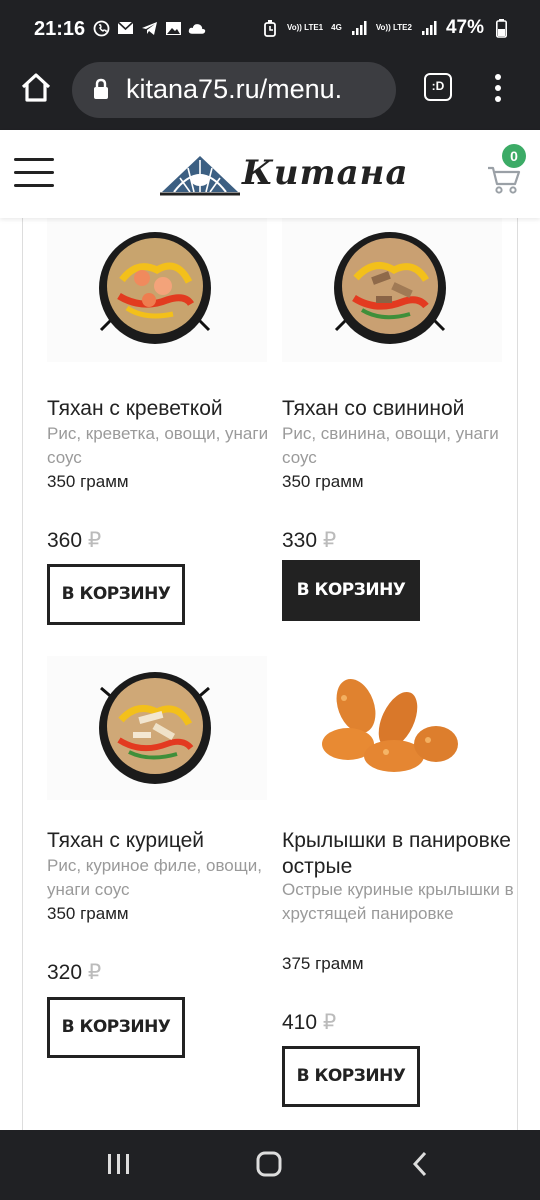 The image size is (540, 1200). What do you see at coordinates (420, 1164) in the screenshot?
I see `back-icon` at bounding box center [420, 1164].